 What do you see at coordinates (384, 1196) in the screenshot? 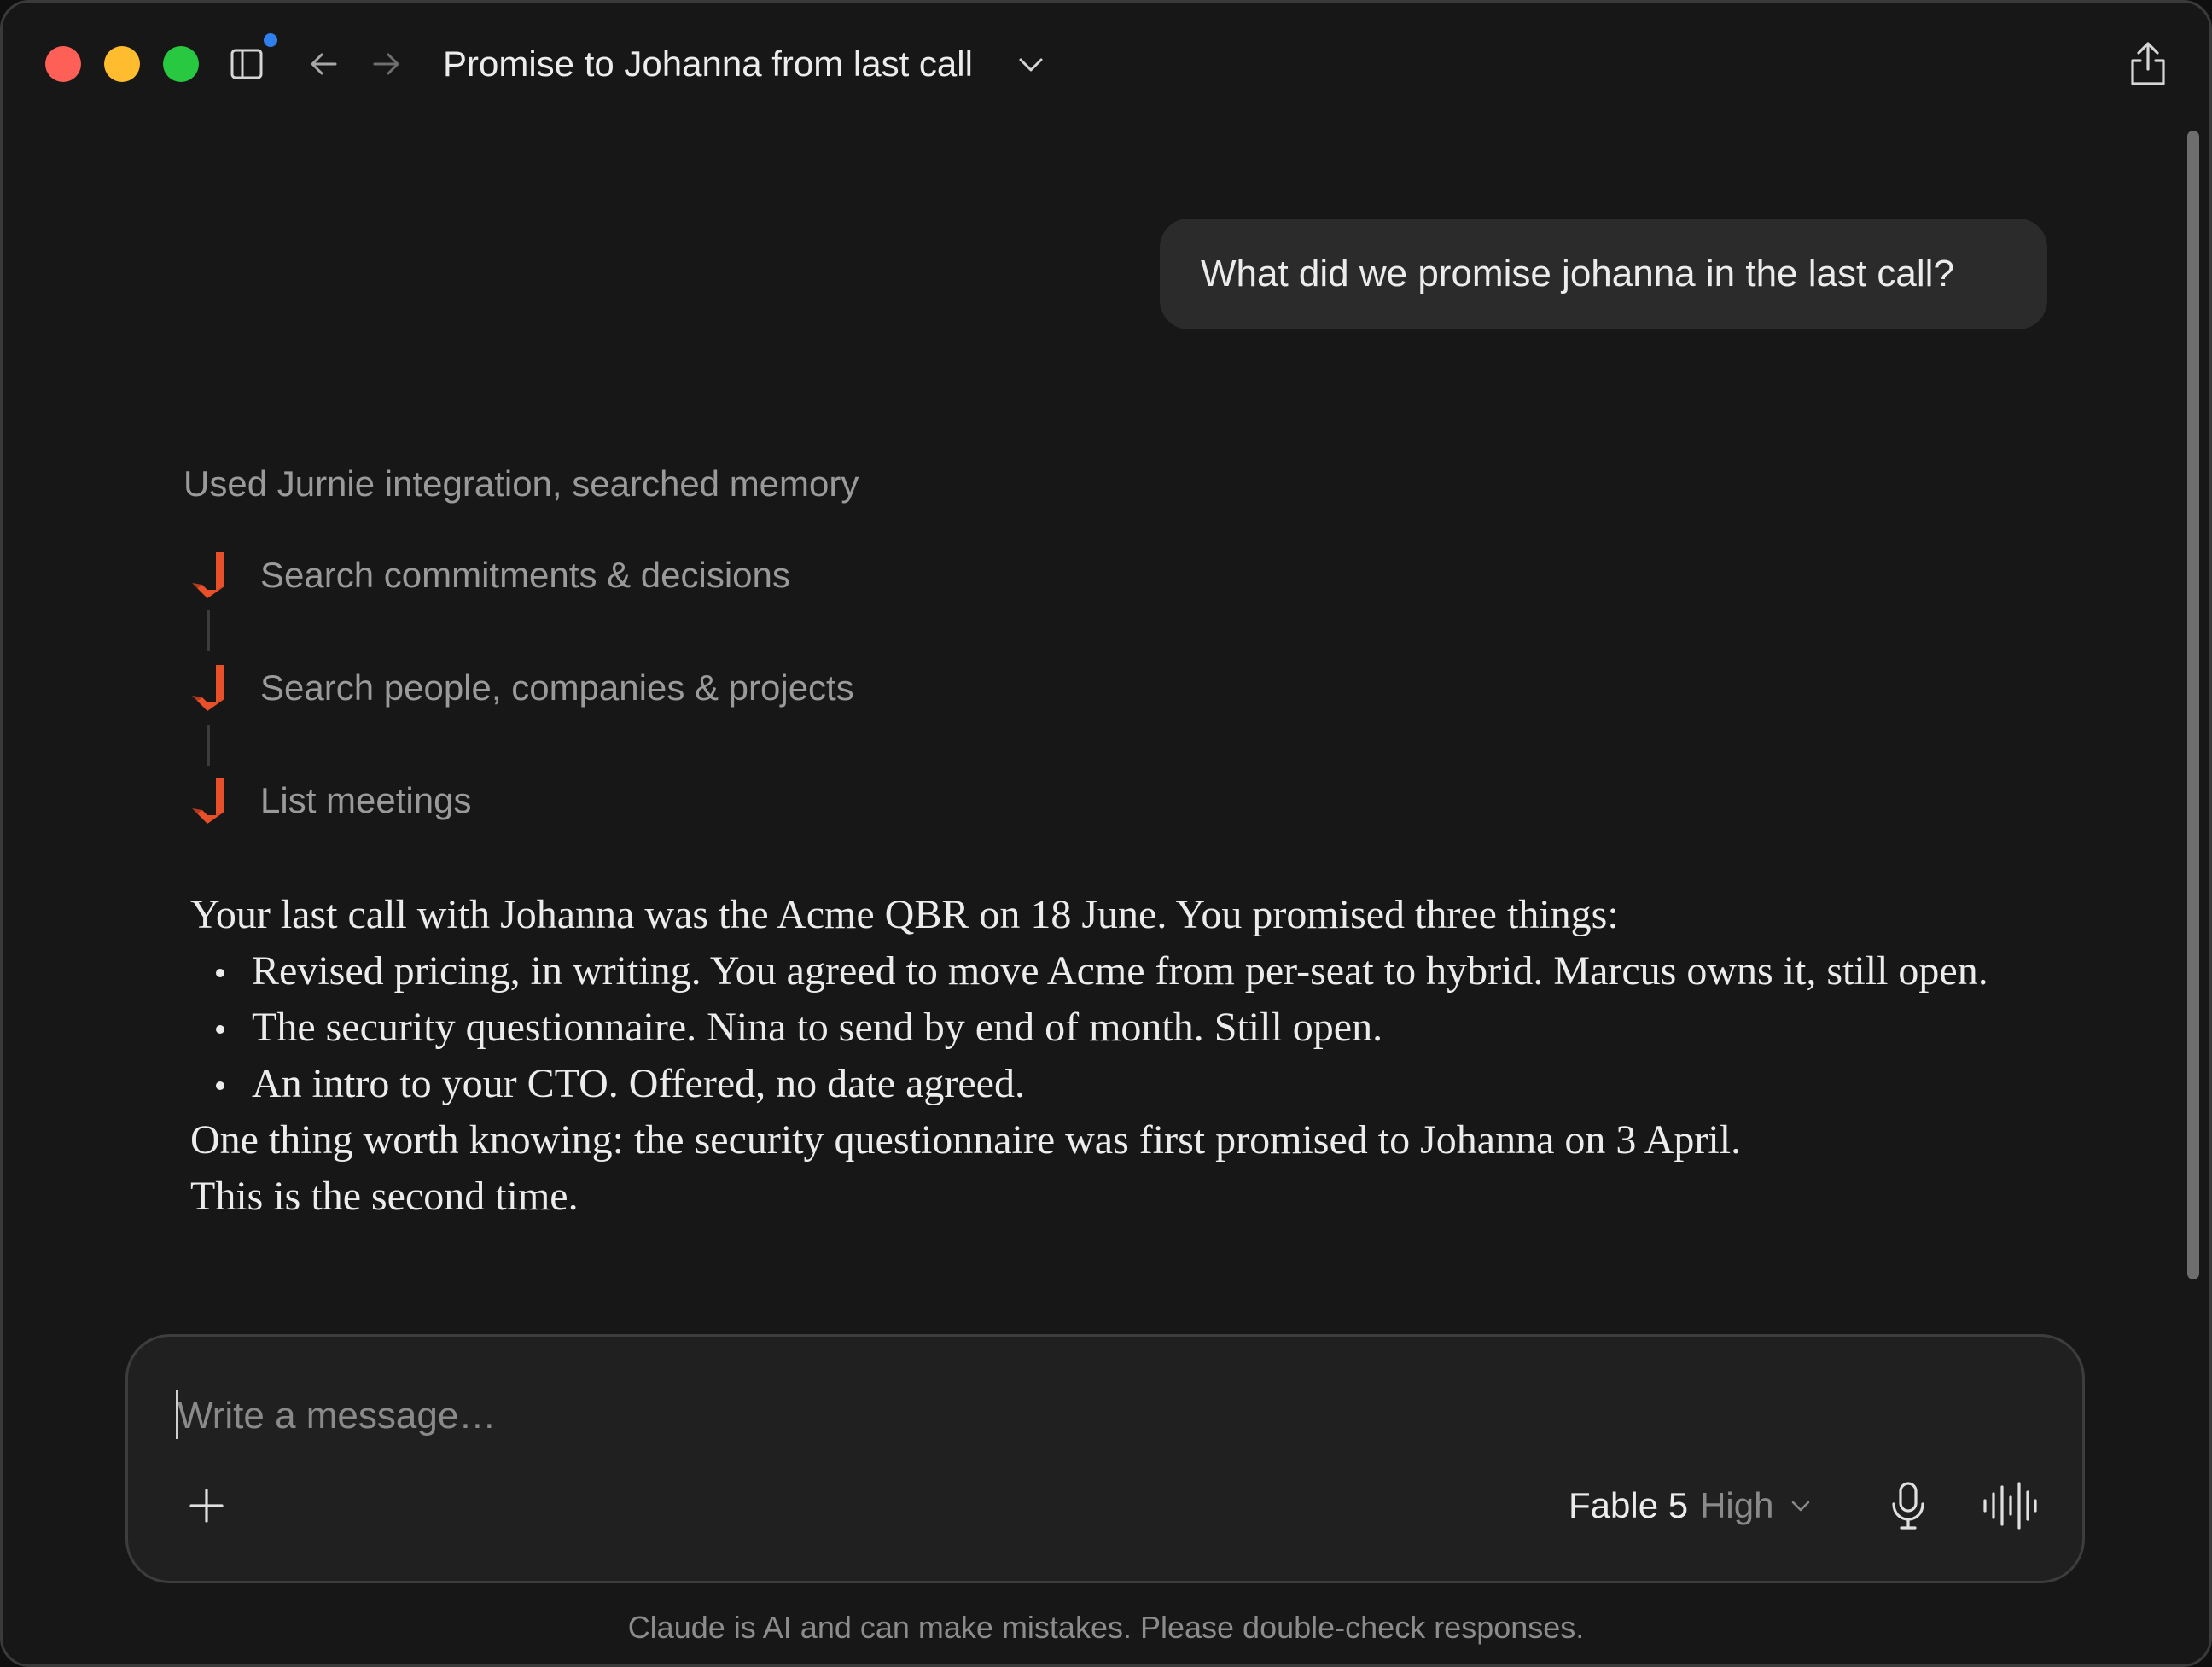
I see `response-outro-continued: This is the second time.` at bounding box center [384, 1196].